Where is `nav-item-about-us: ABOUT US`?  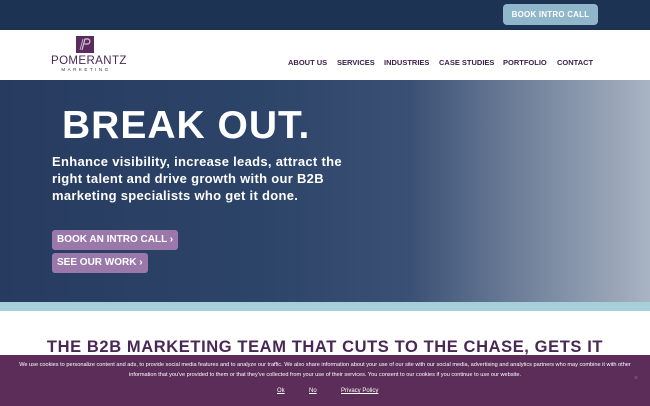 nav-item-about-us: ABOUT US is located at coordinates (307, 63).